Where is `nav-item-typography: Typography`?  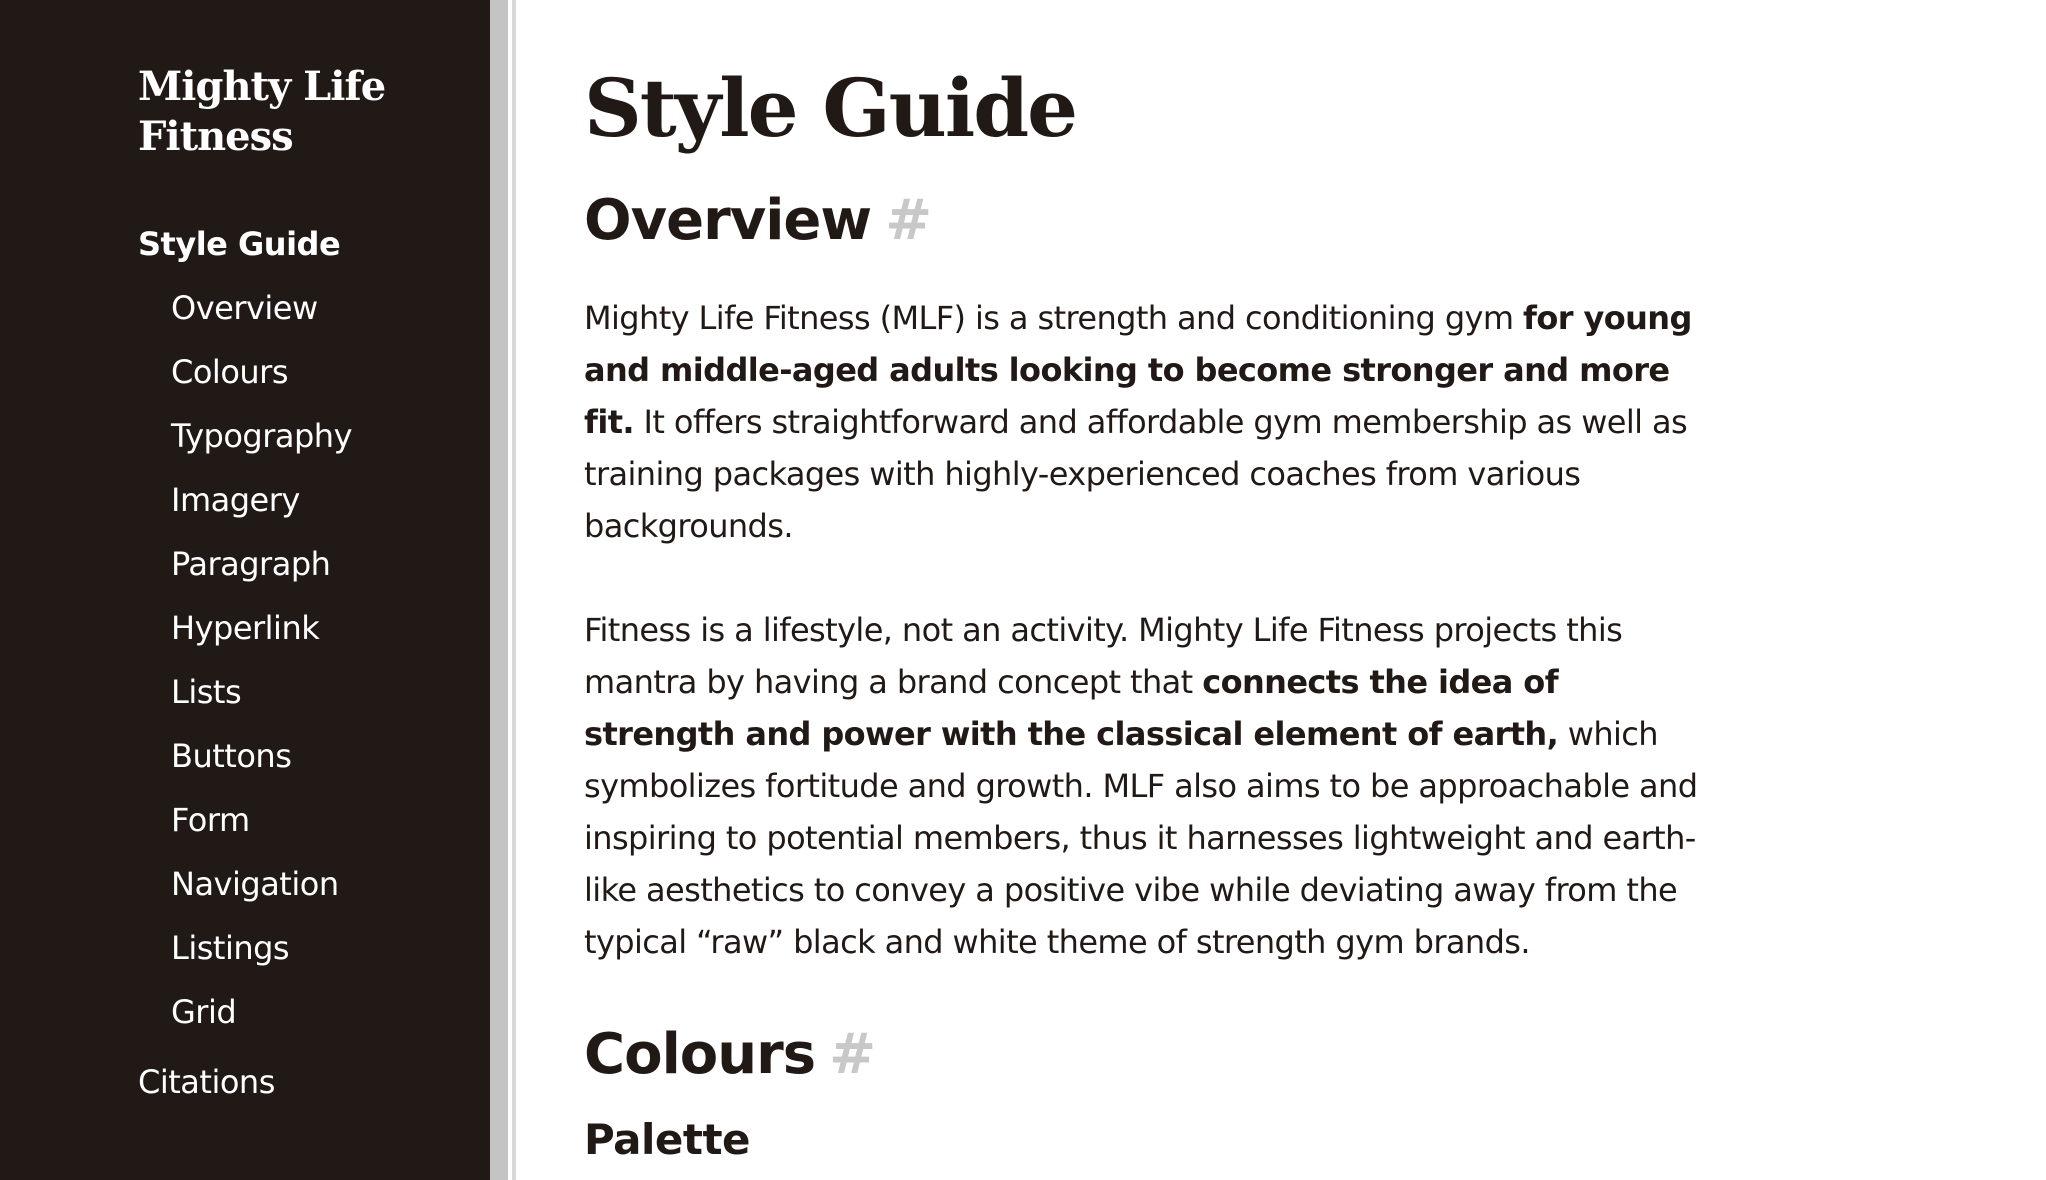
nav-item-typography: Typography is located at coordinates (330, 436).